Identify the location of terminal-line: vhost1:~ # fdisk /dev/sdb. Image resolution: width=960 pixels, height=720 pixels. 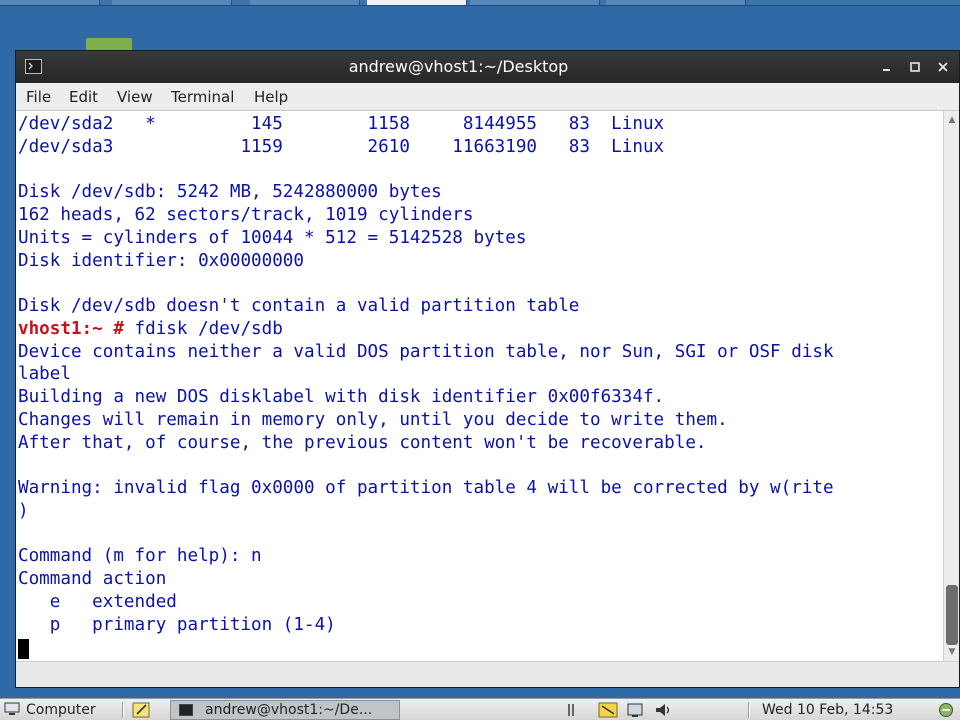
(150, 329).